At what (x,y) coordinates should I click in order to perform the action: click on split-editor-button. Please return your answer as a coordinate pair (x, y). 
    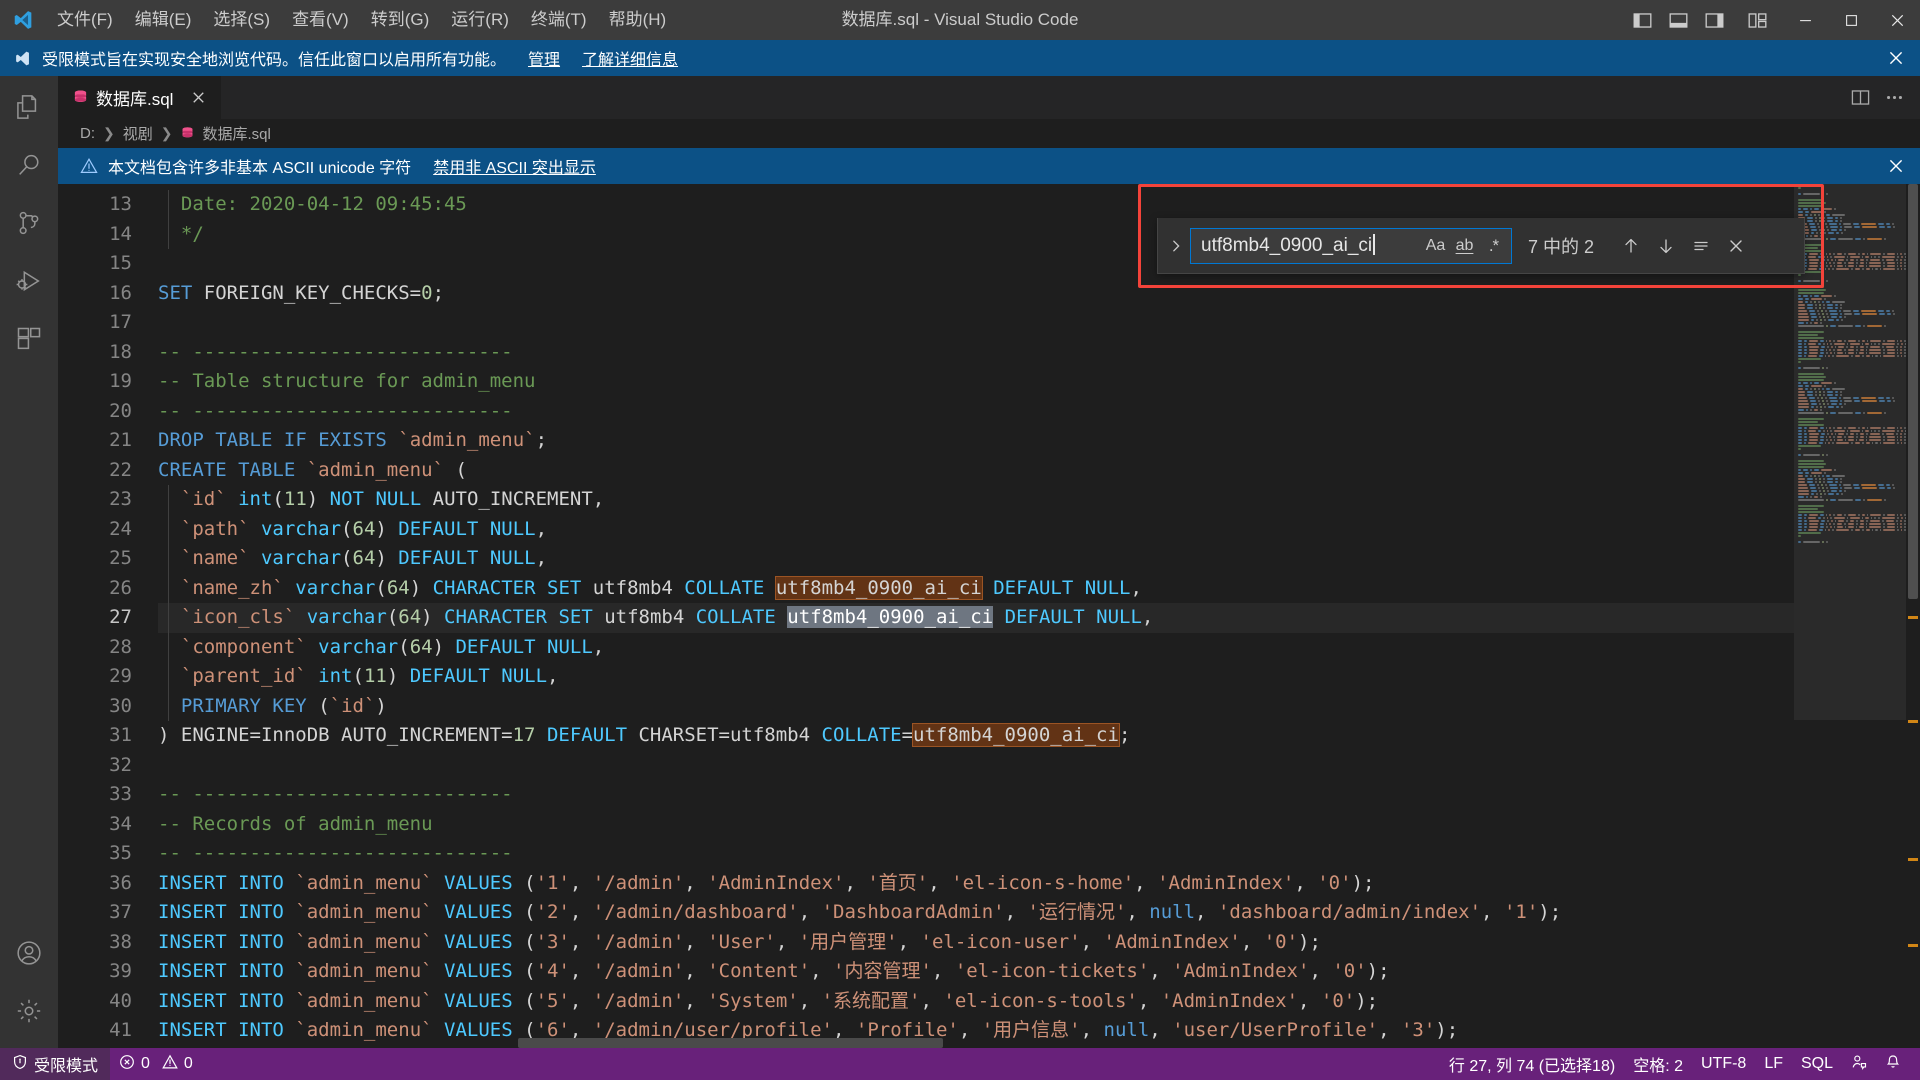
    Looking at the image, I should click on (1860, 98).